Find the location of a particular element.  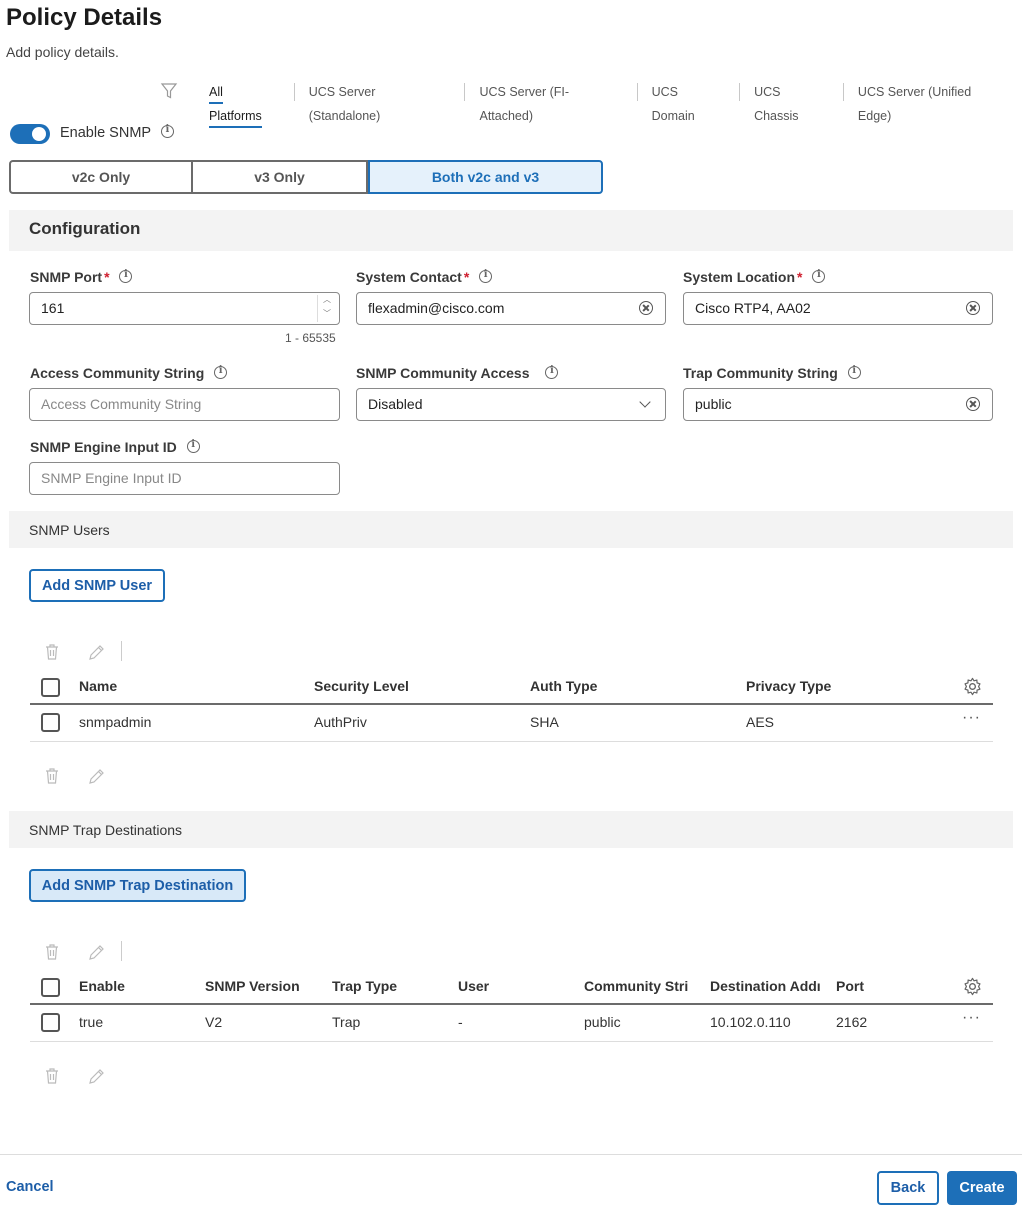

chevron-down-icon: ﹀ is located at coordinates (327, 314).